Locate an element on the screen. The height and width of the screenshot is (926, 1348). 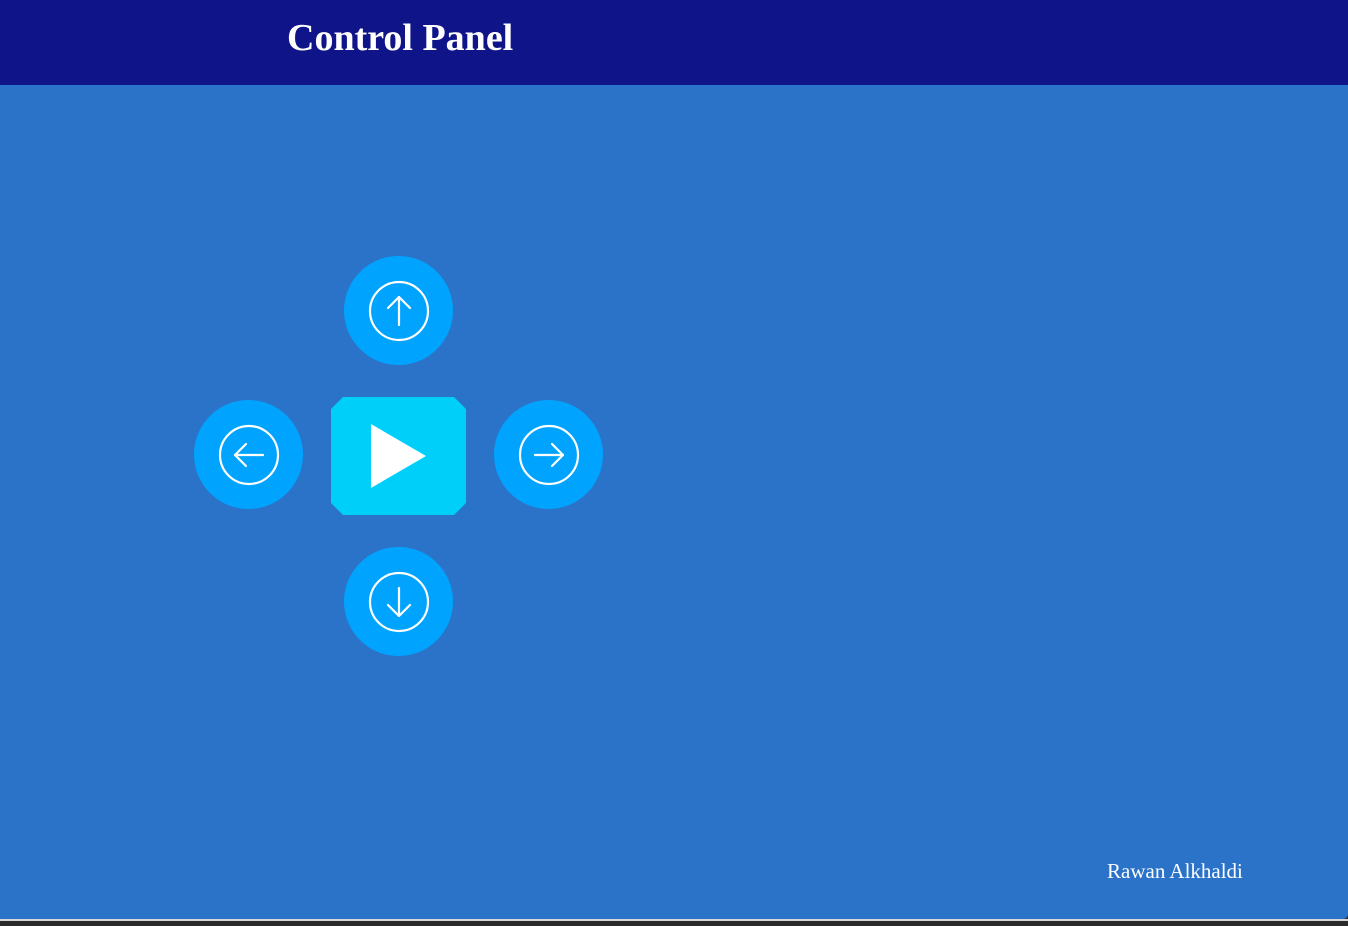
arrow-left-circle-icon is located at coordinates (248, 454).